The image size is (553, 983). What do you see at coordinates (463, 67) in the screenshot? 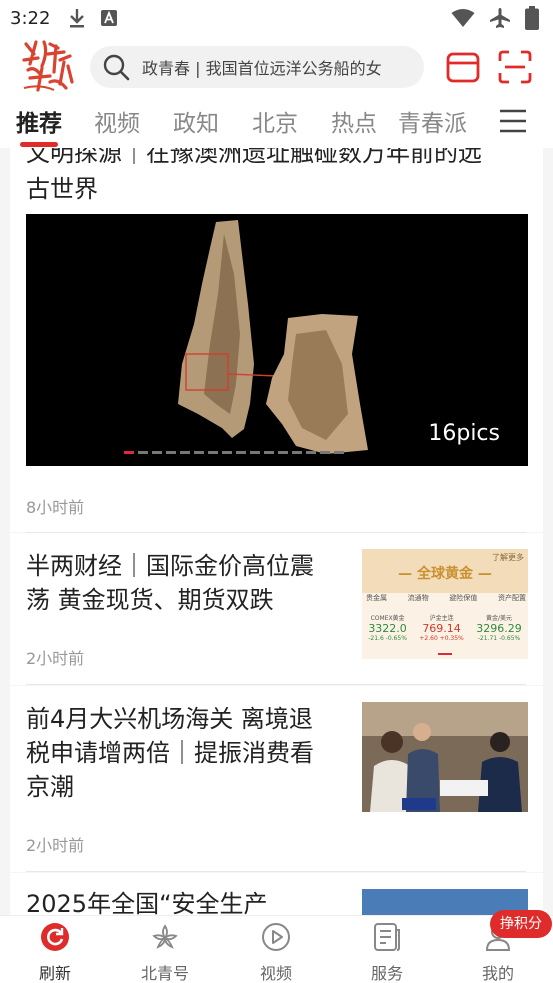
I see `calendar-icon` at bounding box center [463, 67].